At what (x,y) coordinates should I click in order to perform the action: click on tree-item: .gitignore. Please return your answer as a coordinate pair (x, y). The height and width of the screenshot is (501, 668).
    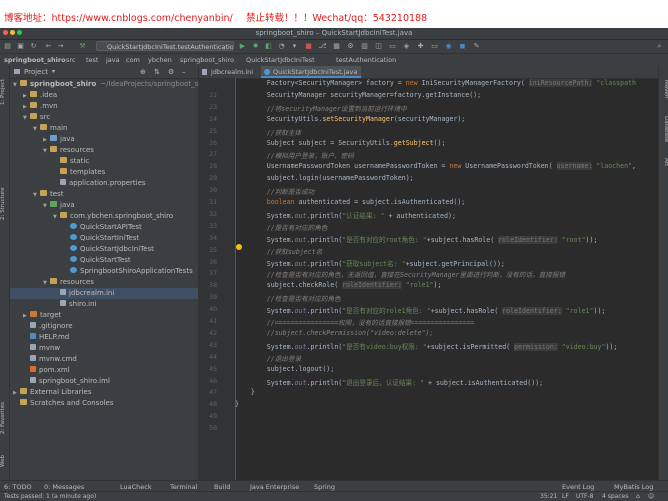
    Looking at the image, I should click on (104, 326).